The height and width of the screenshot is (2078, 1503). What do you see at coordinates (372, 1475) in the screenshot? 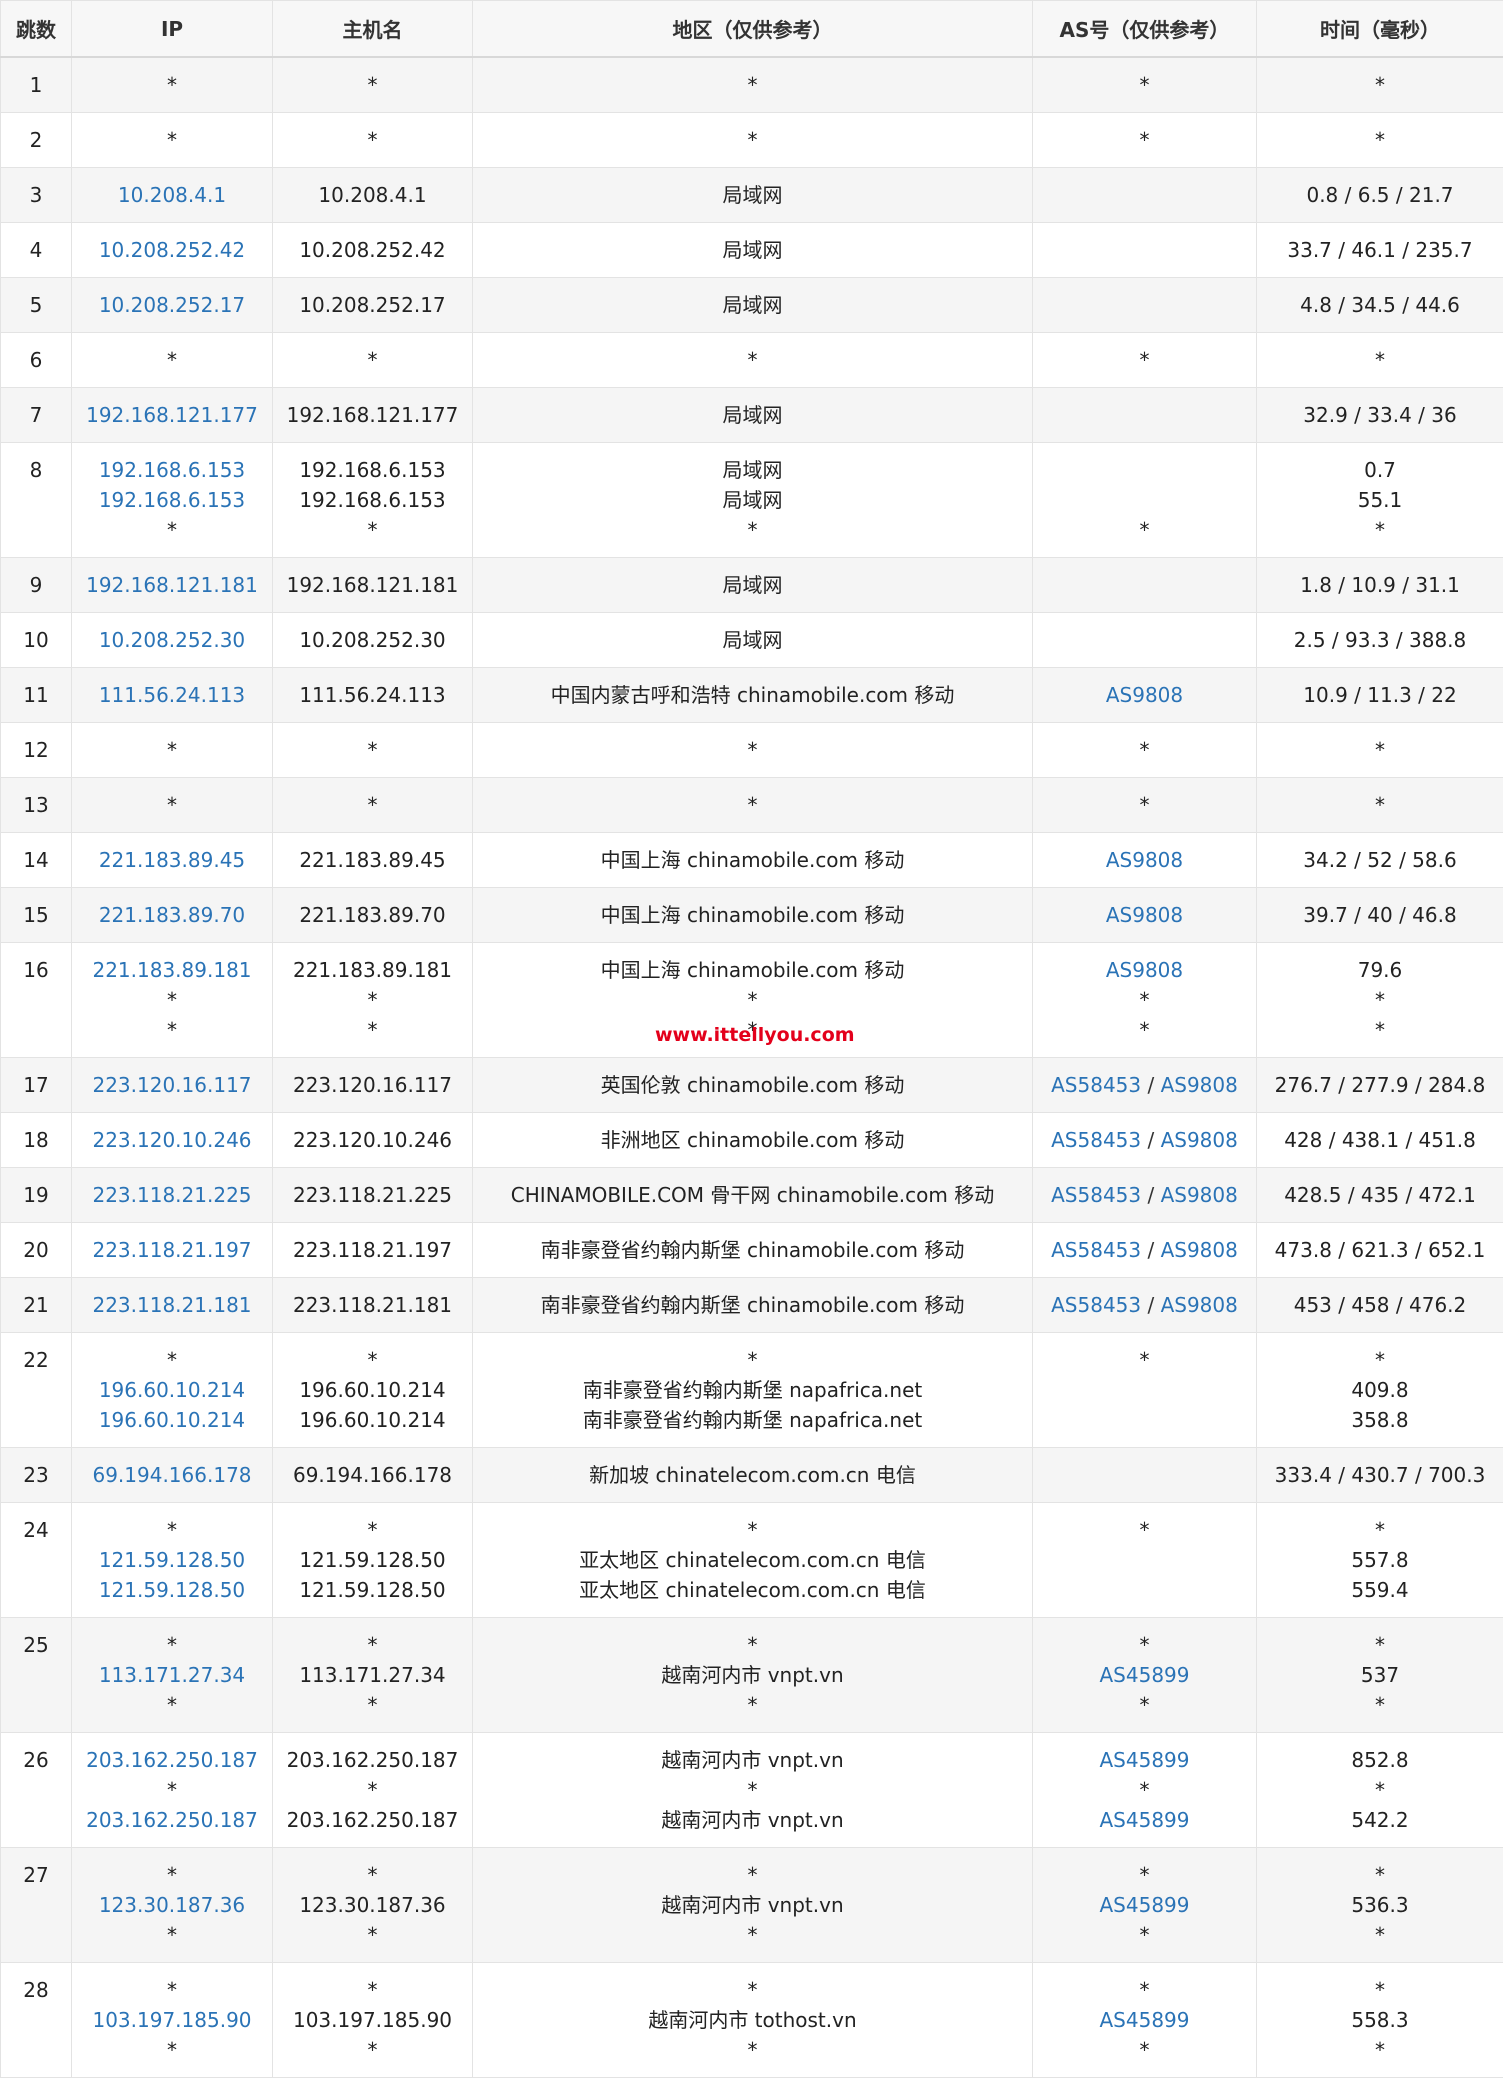
I see `hostname-text: 69.194.166.178` at bounding box center [372, 1475].